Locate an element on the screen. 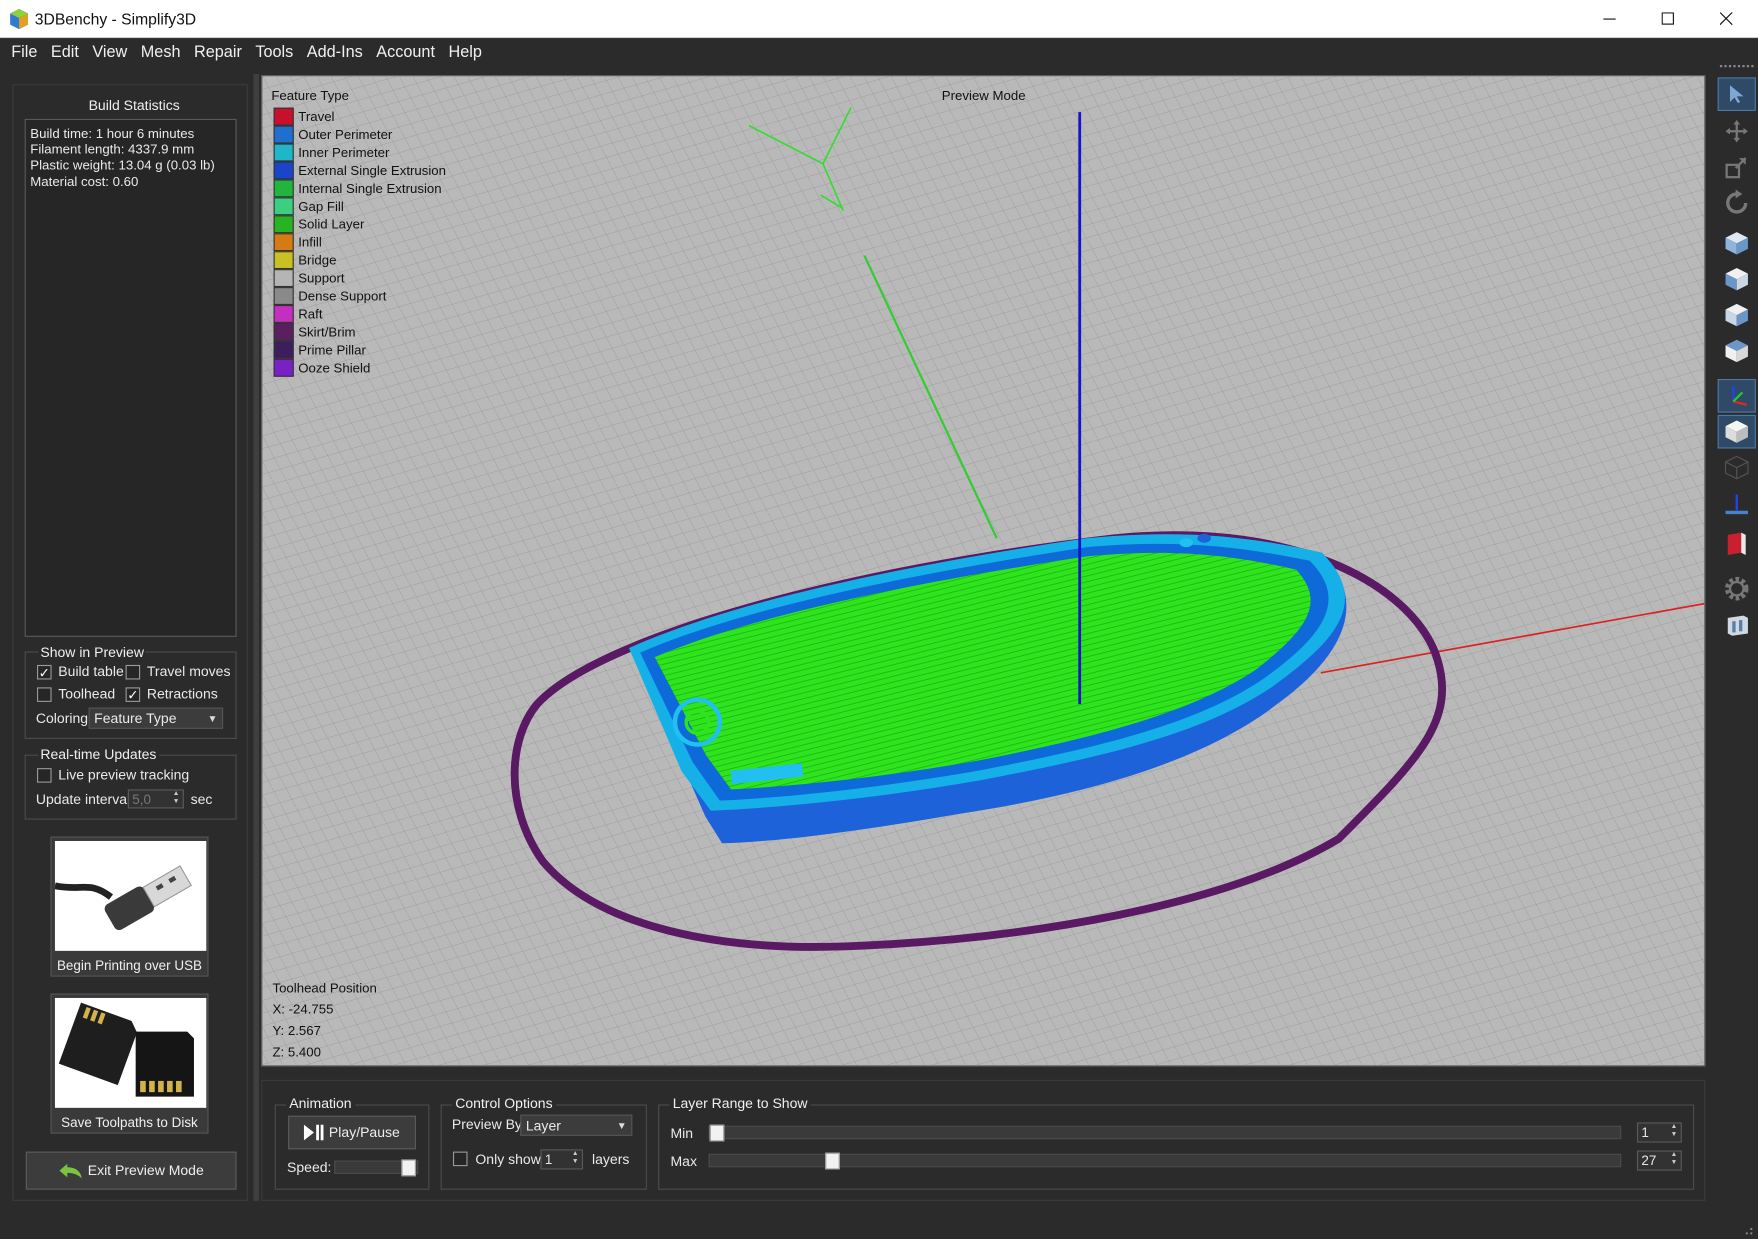 Image resolution: width=1758 pixels, height=1239 pixels. speed-slider is located at coordinates (376, 1168).